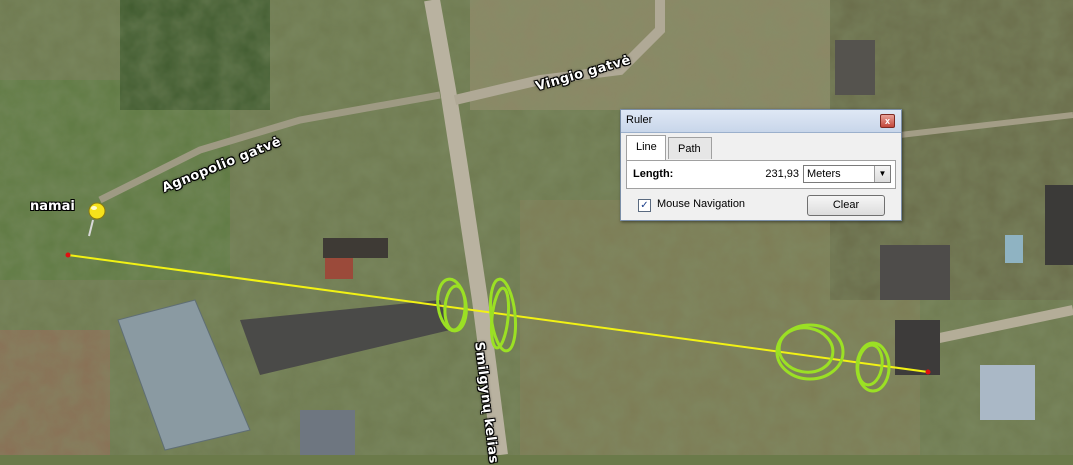 Image resolution: width=1073 pixels, height=465 pixels. I want to click on length-value: 231,93, so click(782, 174).